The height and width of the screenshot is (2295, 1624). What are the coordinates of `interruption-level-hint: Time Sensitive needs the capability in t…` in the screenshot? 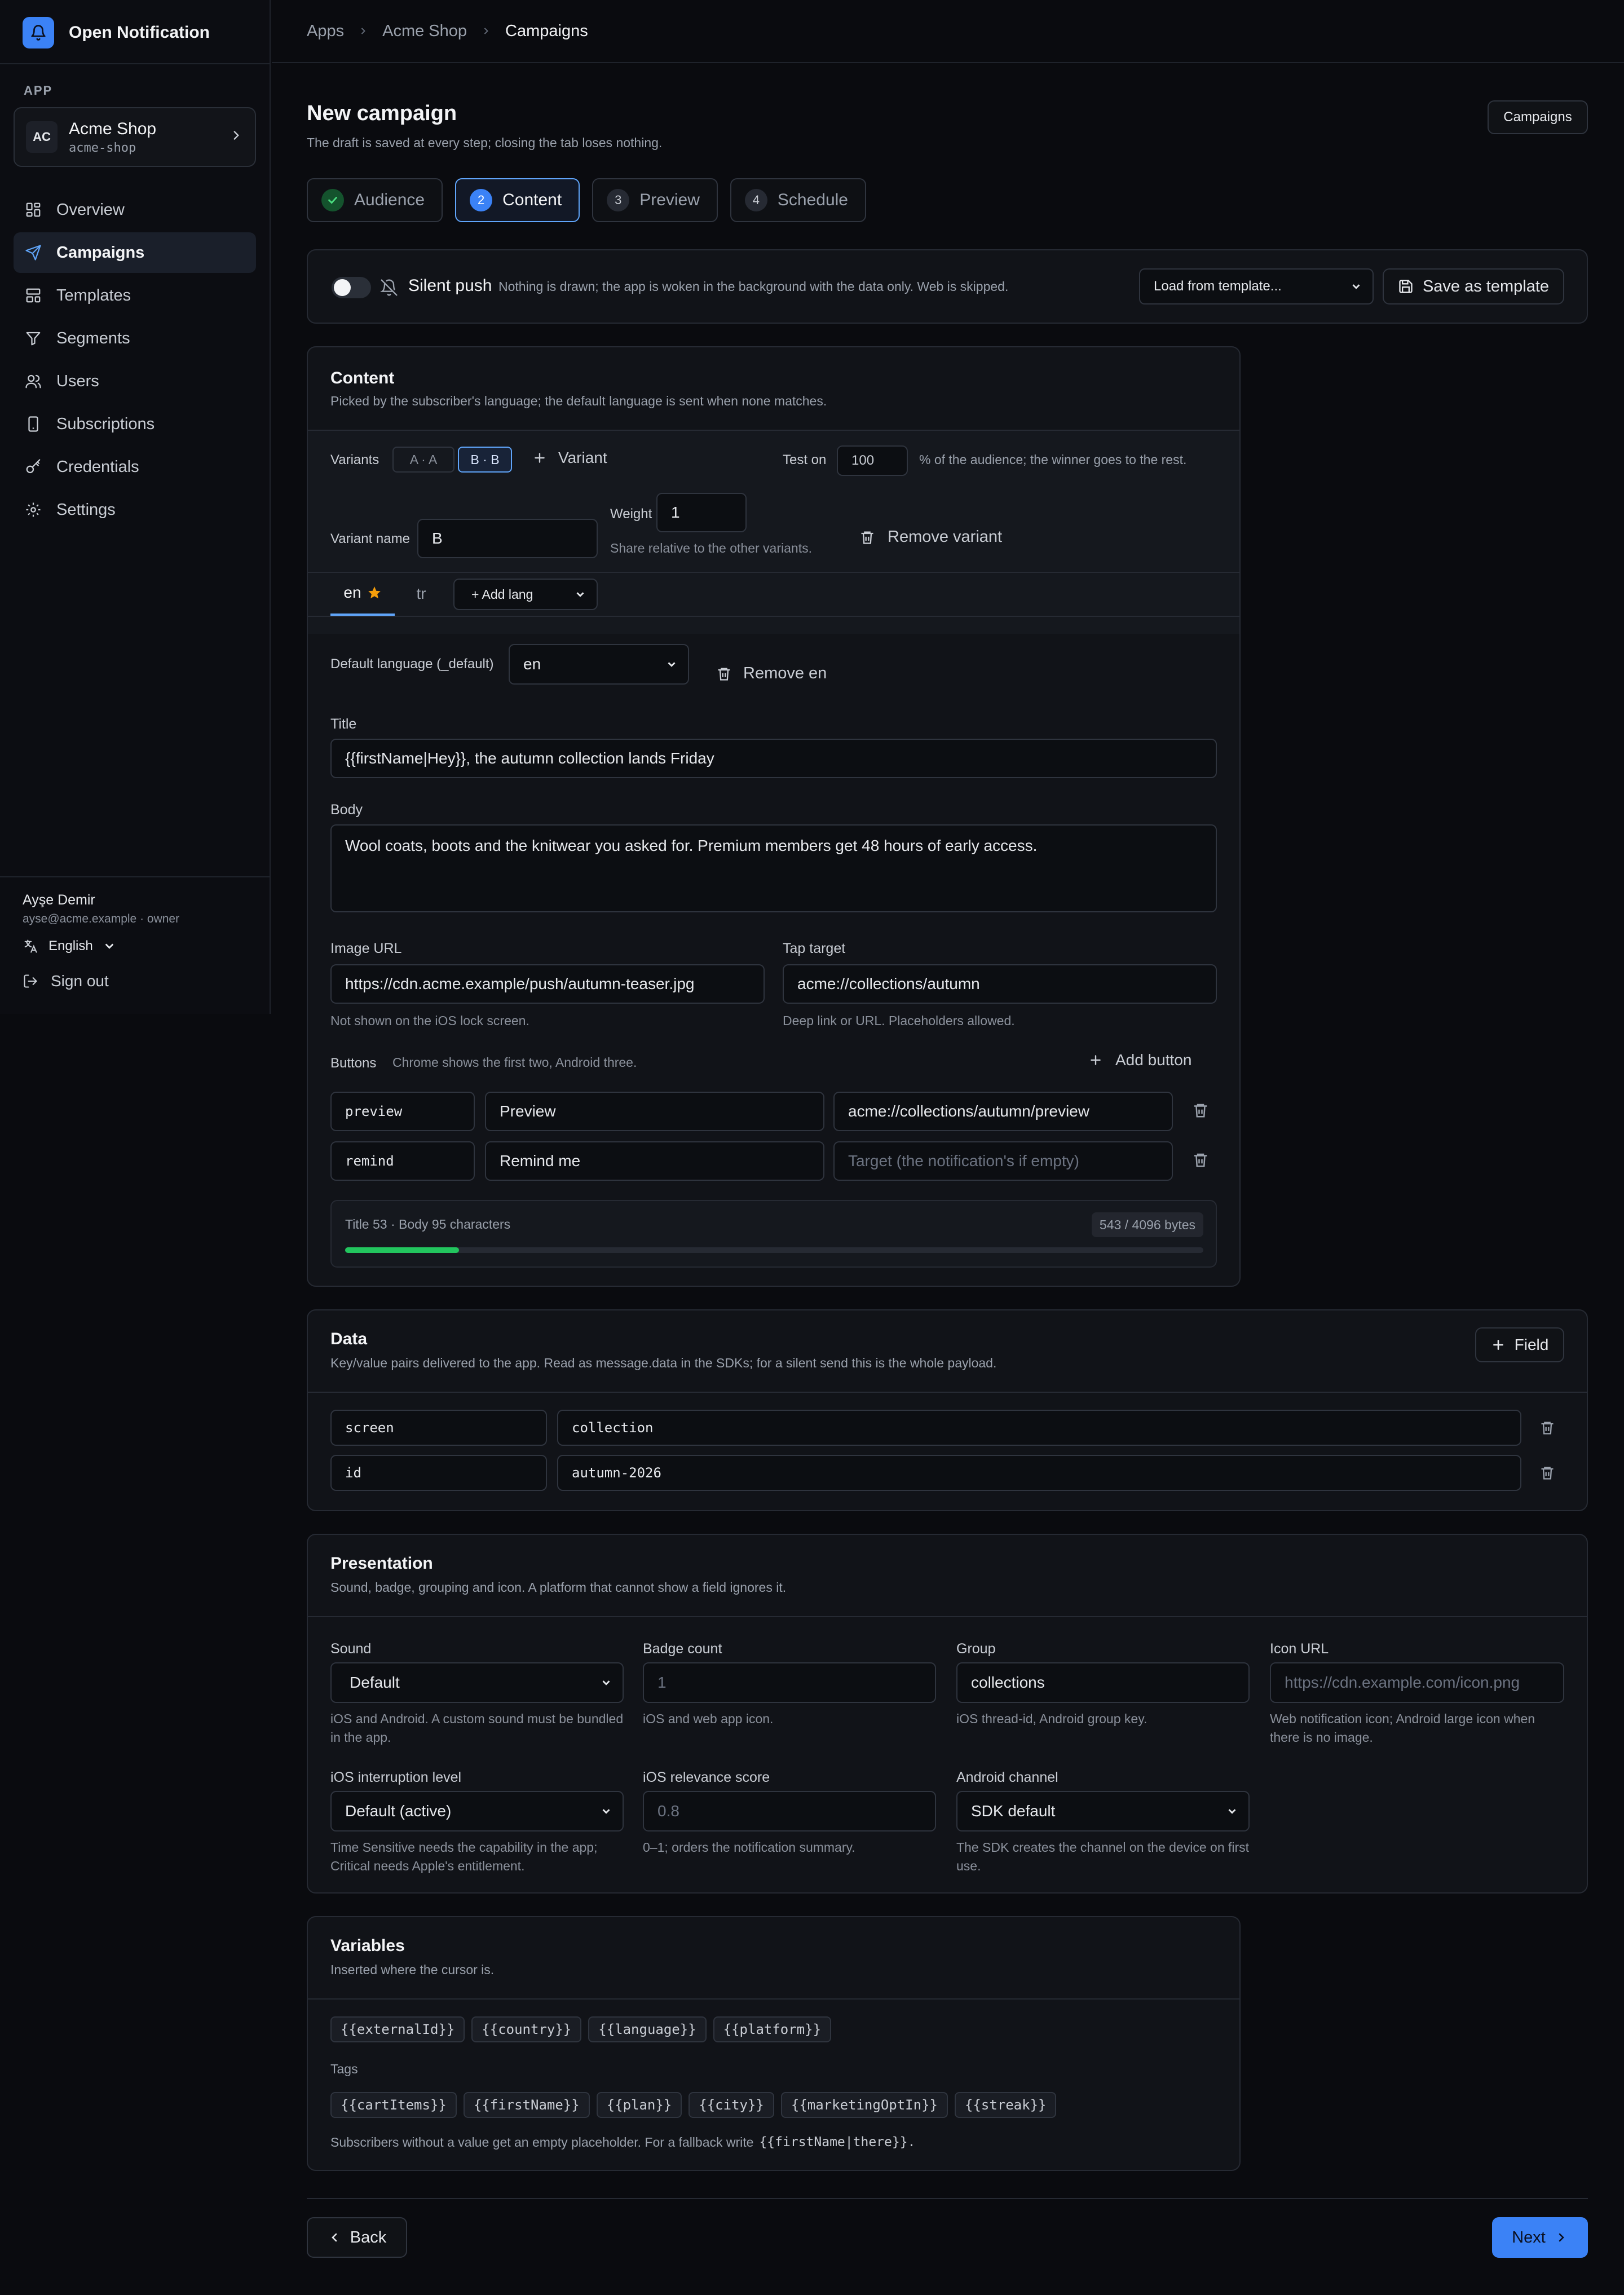 It's located at (464, 1856).